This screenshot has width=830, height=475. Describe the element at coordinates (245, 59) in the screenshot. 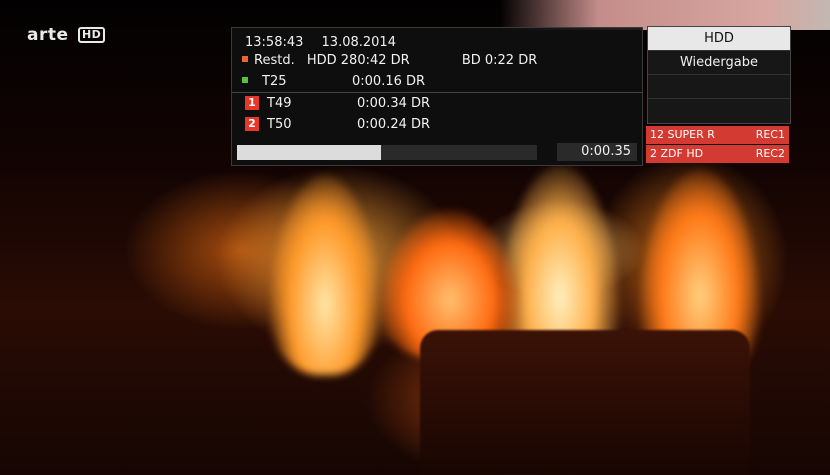

I see `orange-square-icon` at that location.